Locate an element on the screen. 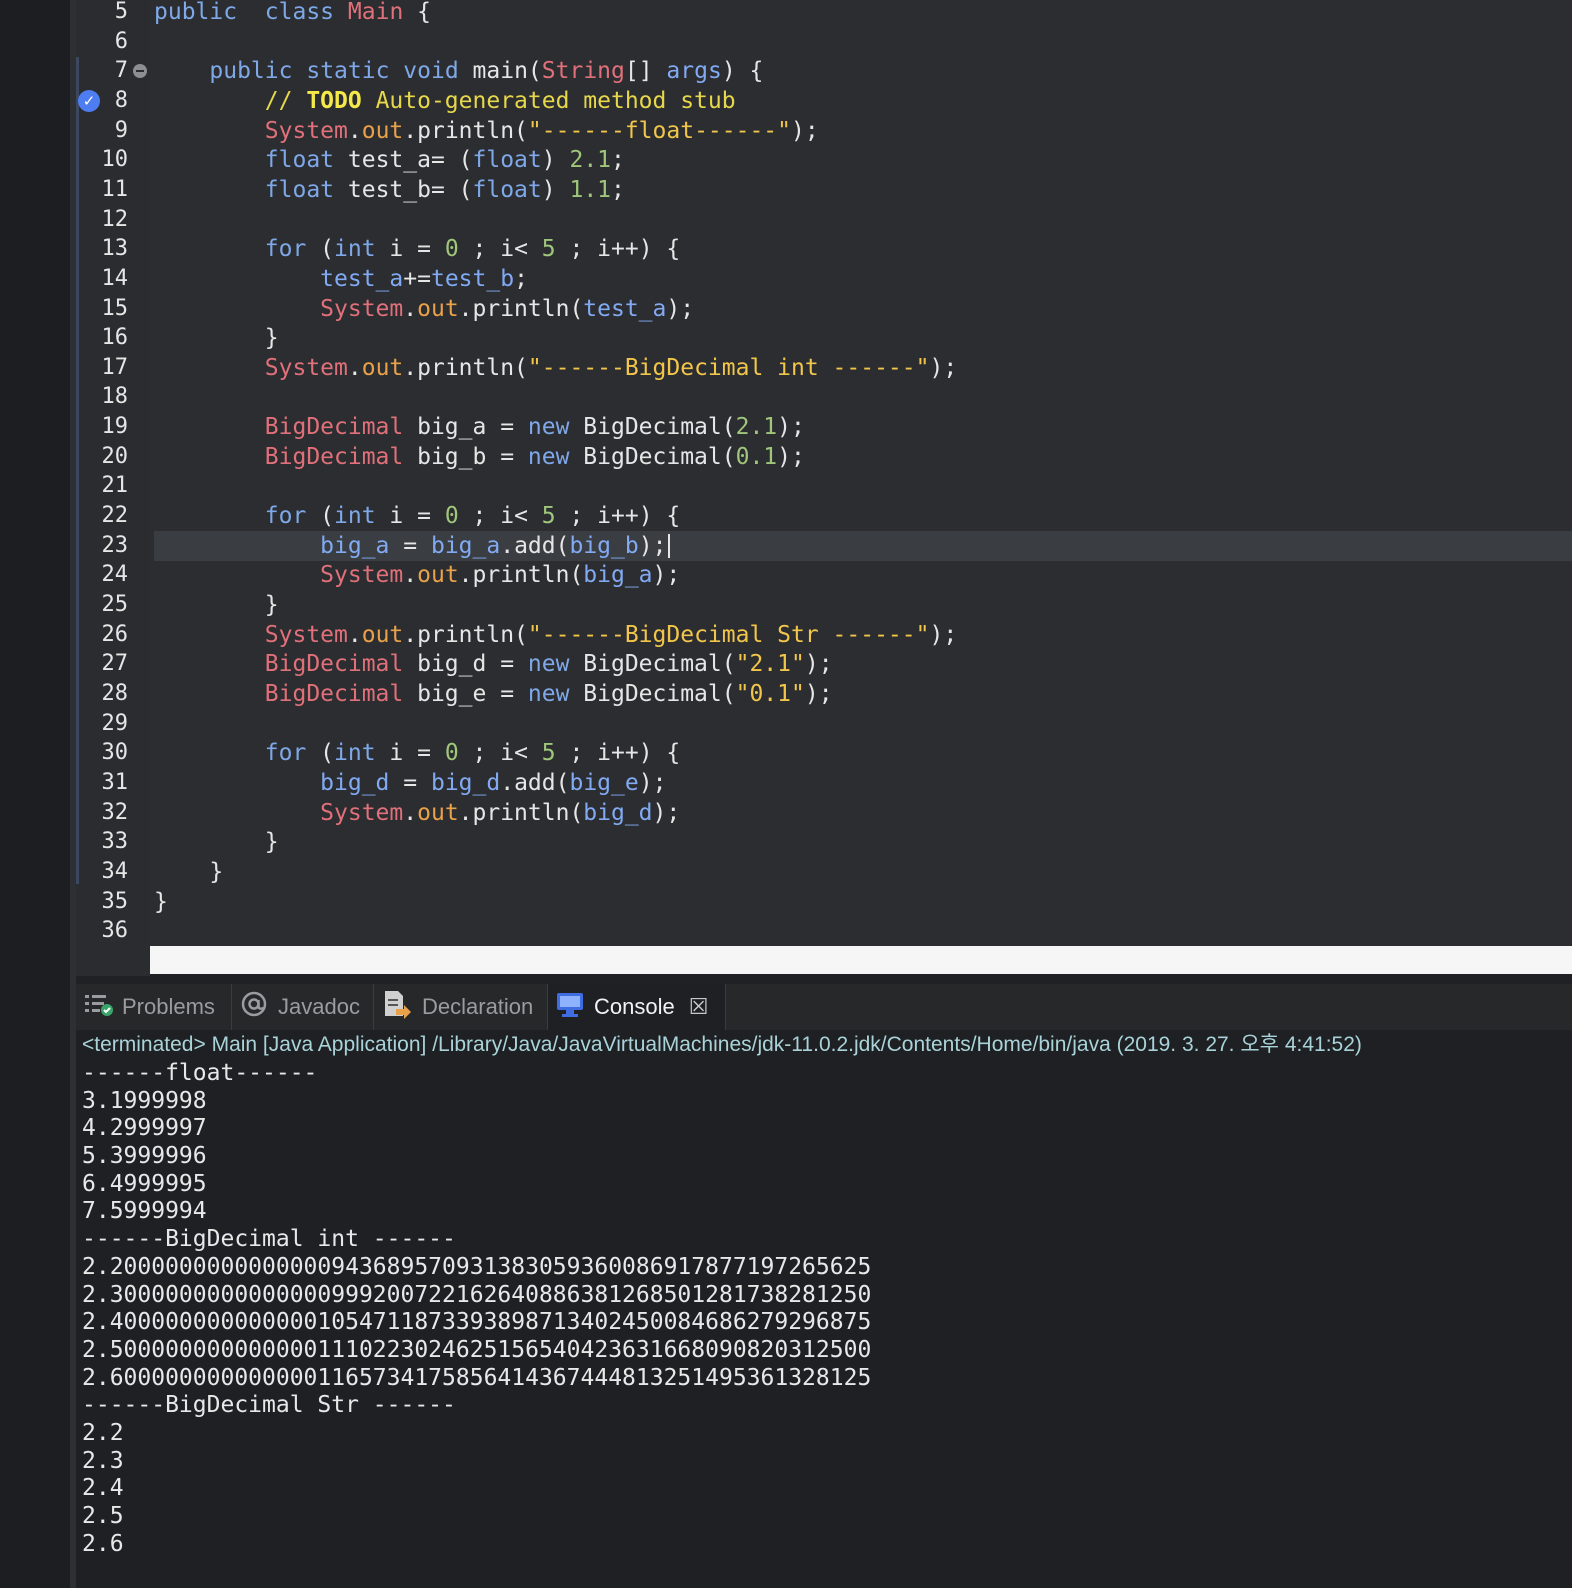 The image size is (1572, 1588). line-number: 11 is located at coordinates (115, 189).